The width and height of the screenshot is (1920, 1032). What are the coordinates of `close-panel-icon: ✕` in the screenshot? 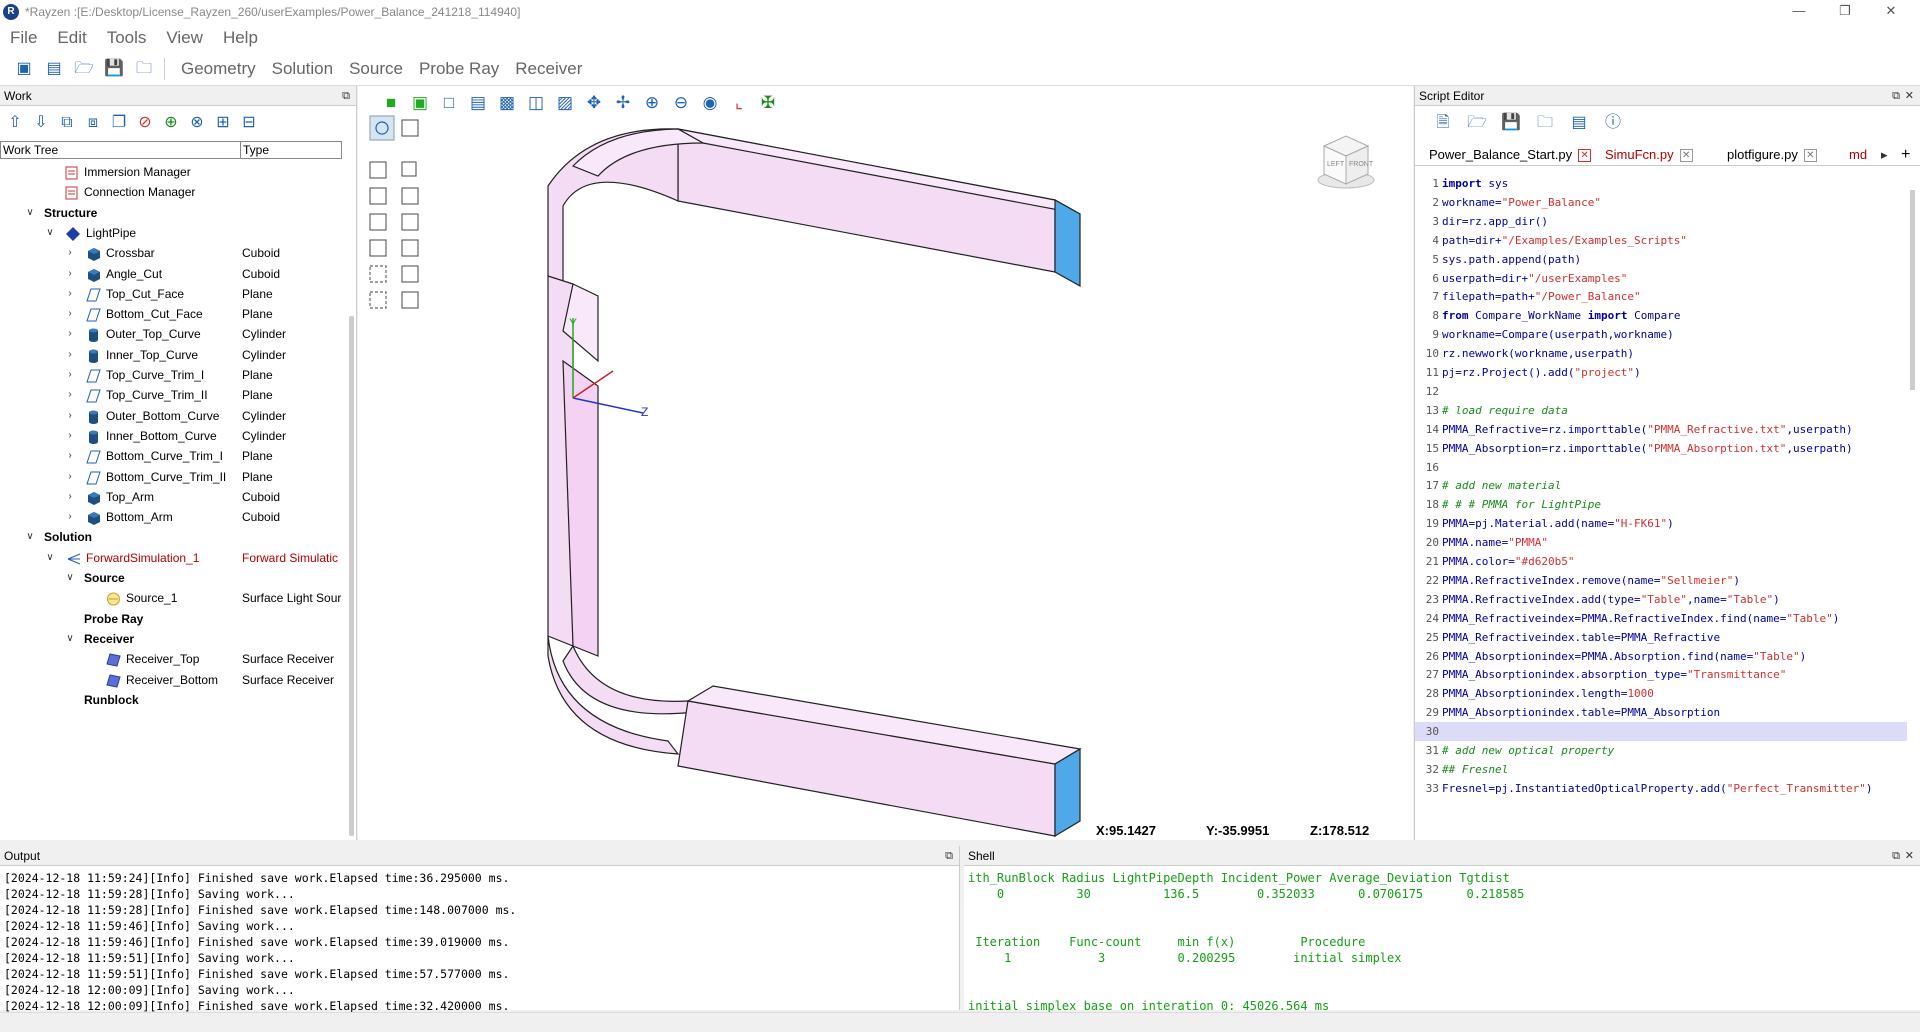 It's located at (1909, 856).